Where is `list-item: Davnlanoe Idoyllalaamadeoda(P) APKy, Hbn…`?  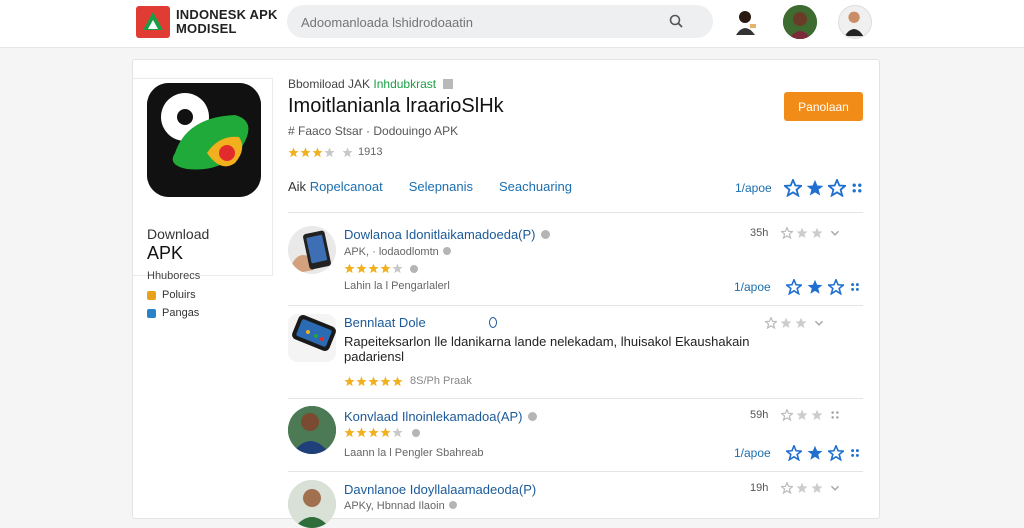
list-item: Davnlanoe Idoyllalaamadeoda(P) APKy, Hbn… is located at coordinates (575, 503).